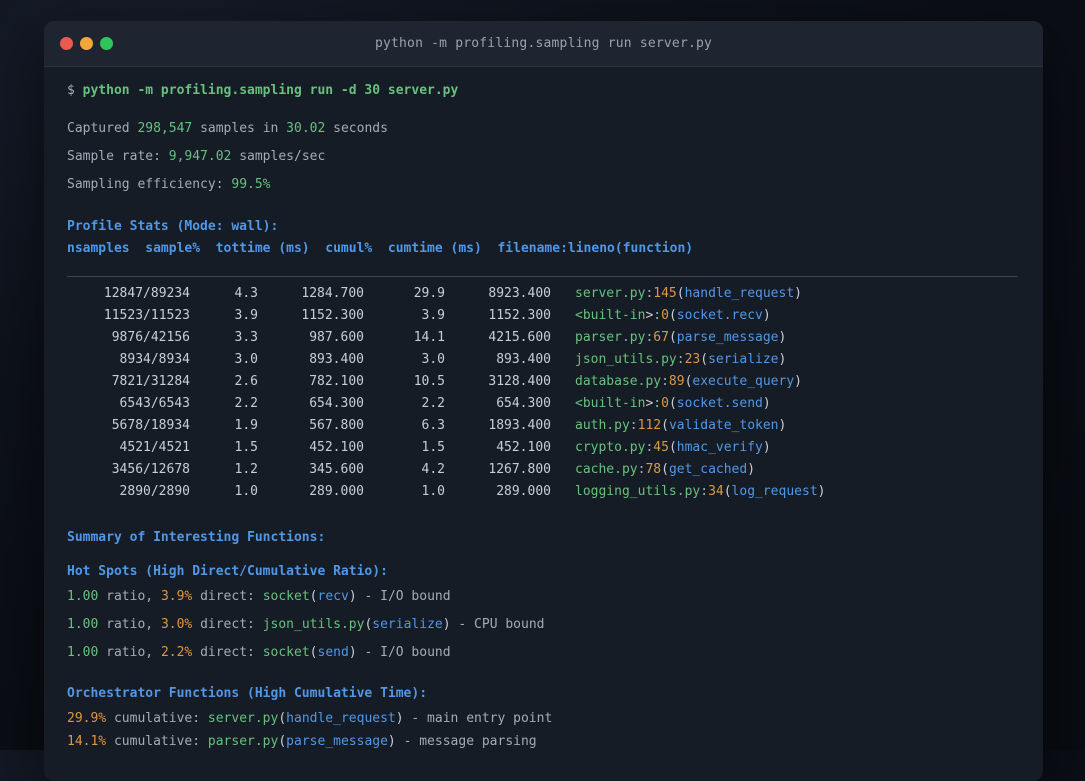  What do you see at coordinates (610, 403) in the screenshot?
I see `text-segment: <built-in` at bounding box center [610, 403].